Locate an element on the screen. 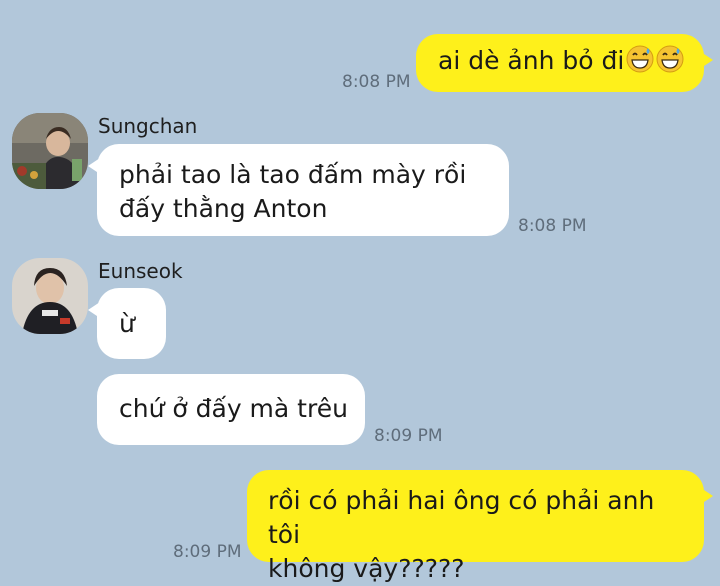 The height and width of the screenshot is (586, 720). avatar-eunseok is located at coordinates (50, 296).